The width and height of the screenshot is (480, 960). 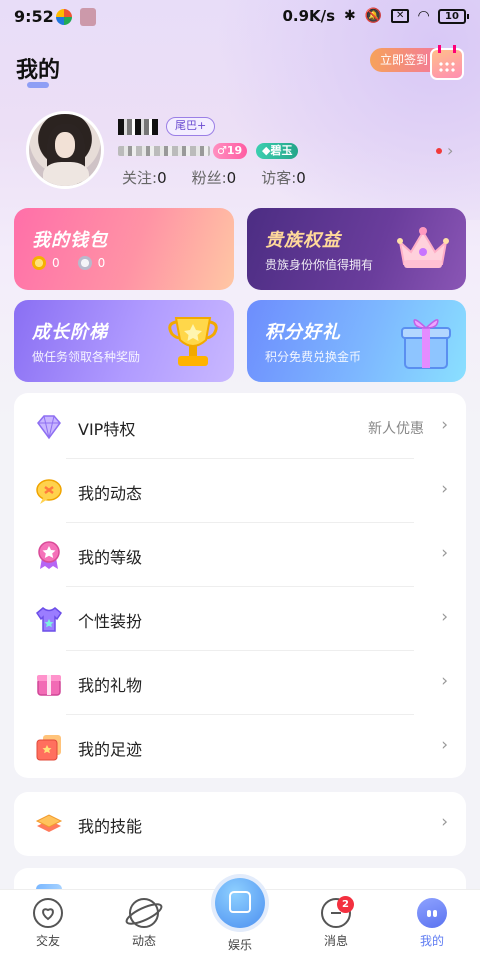 What do you see at coordinates (70, 240) in the screenshot?
I see `wallet-title: 我的钱包` at bounding box center [70, 240].